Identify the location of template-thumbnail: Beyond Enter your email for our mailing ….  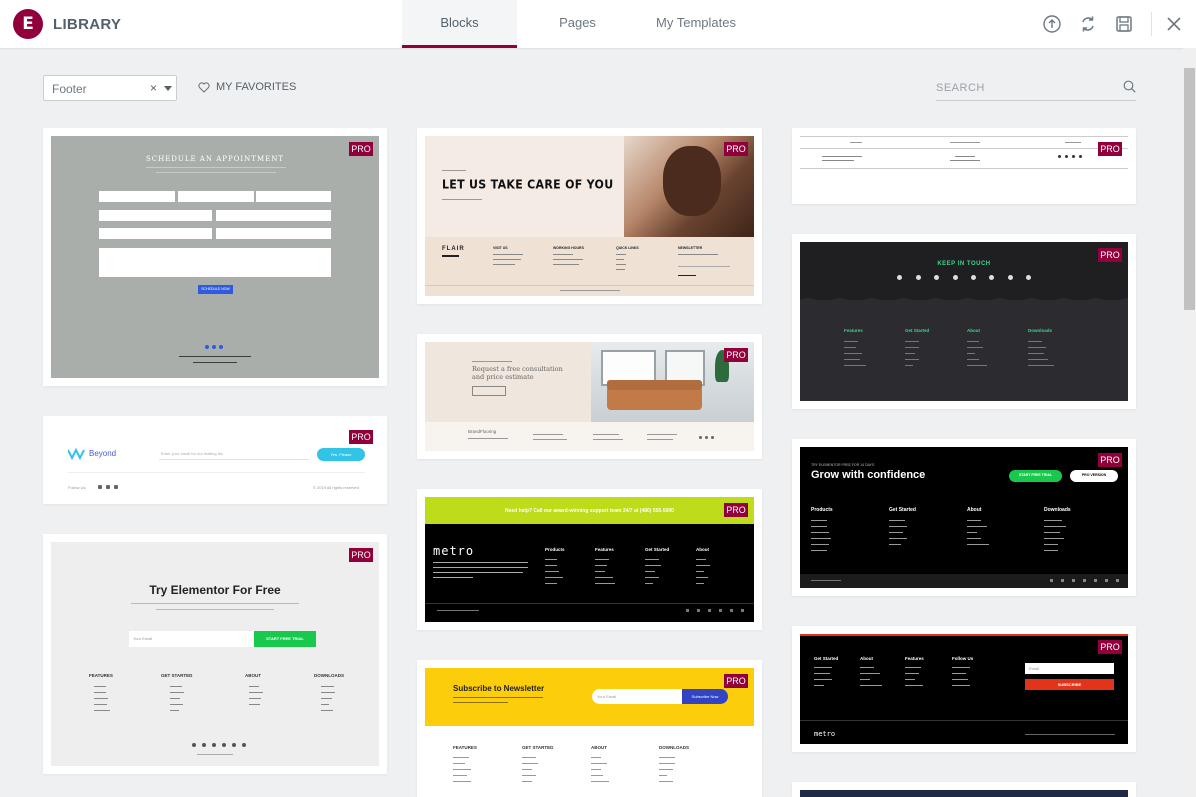
(215, 460).